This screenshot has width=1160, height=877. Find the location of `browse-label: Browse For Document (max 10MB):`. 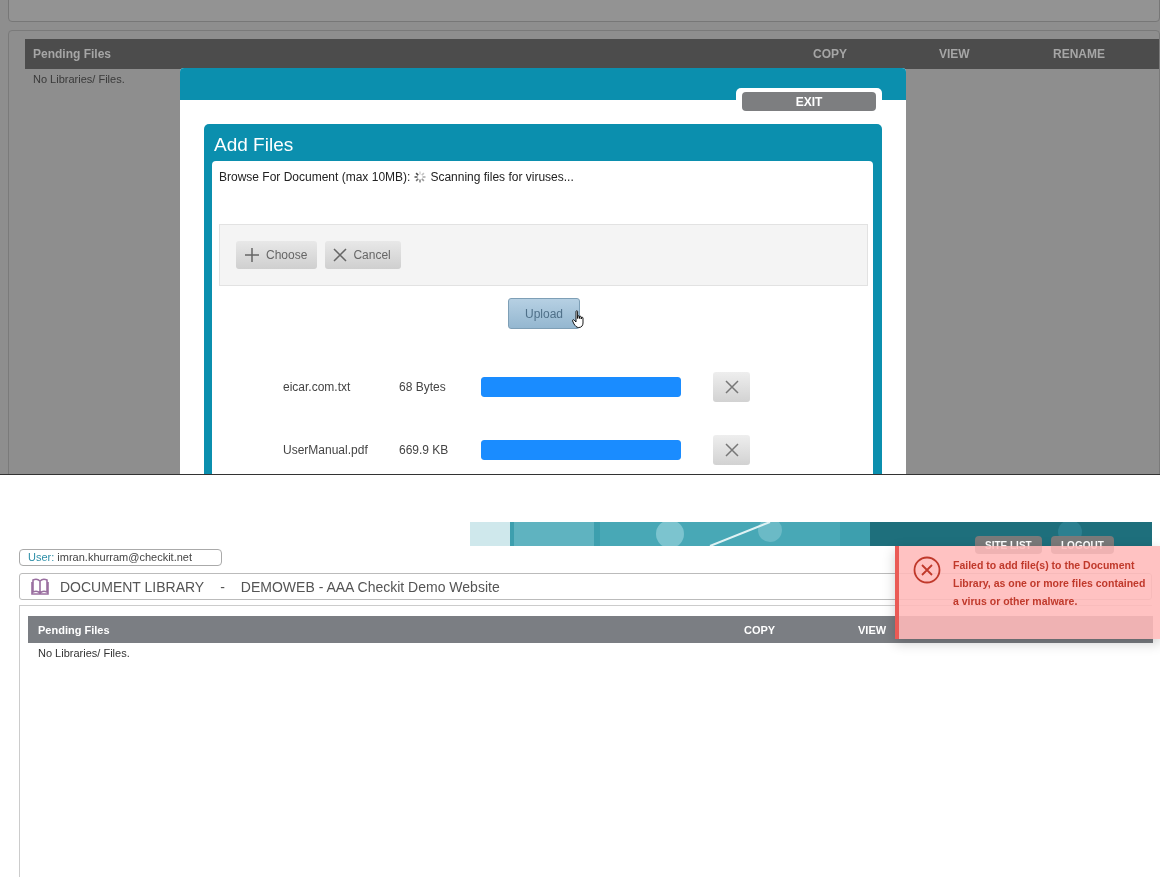

browse-label: Browse For Document (max 10MB): is located at coordinates (315, 177).